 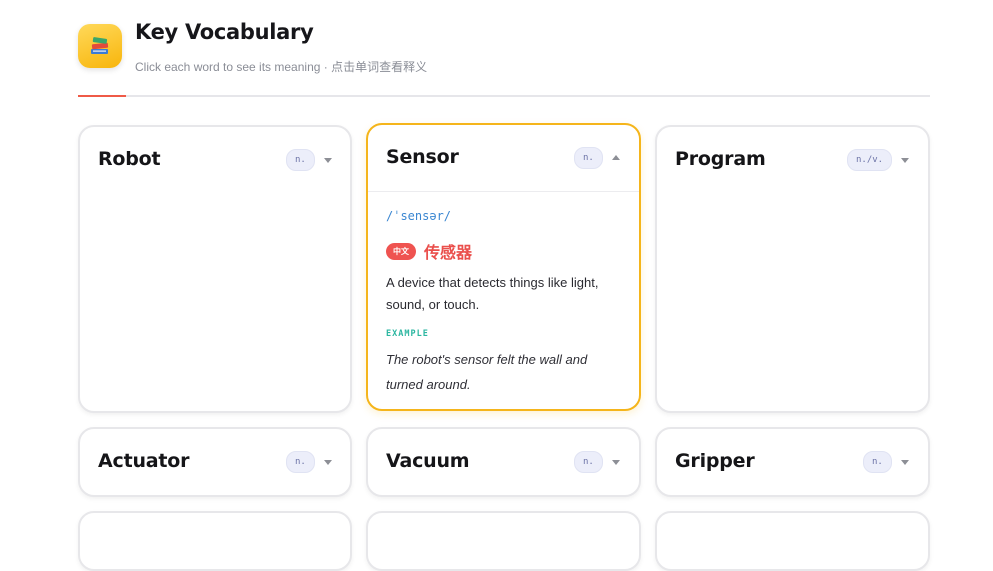 I want to click on books-icon, so click(x=100, y=45).